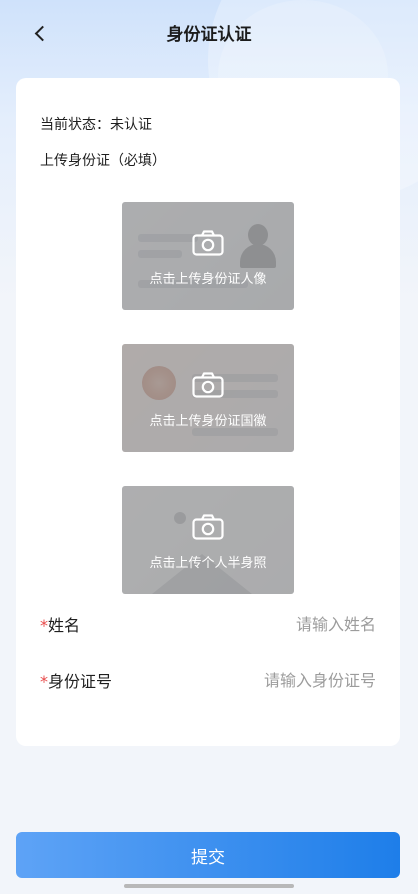  I want to click on nav-bar: 身份证认证, so click(209, 32).